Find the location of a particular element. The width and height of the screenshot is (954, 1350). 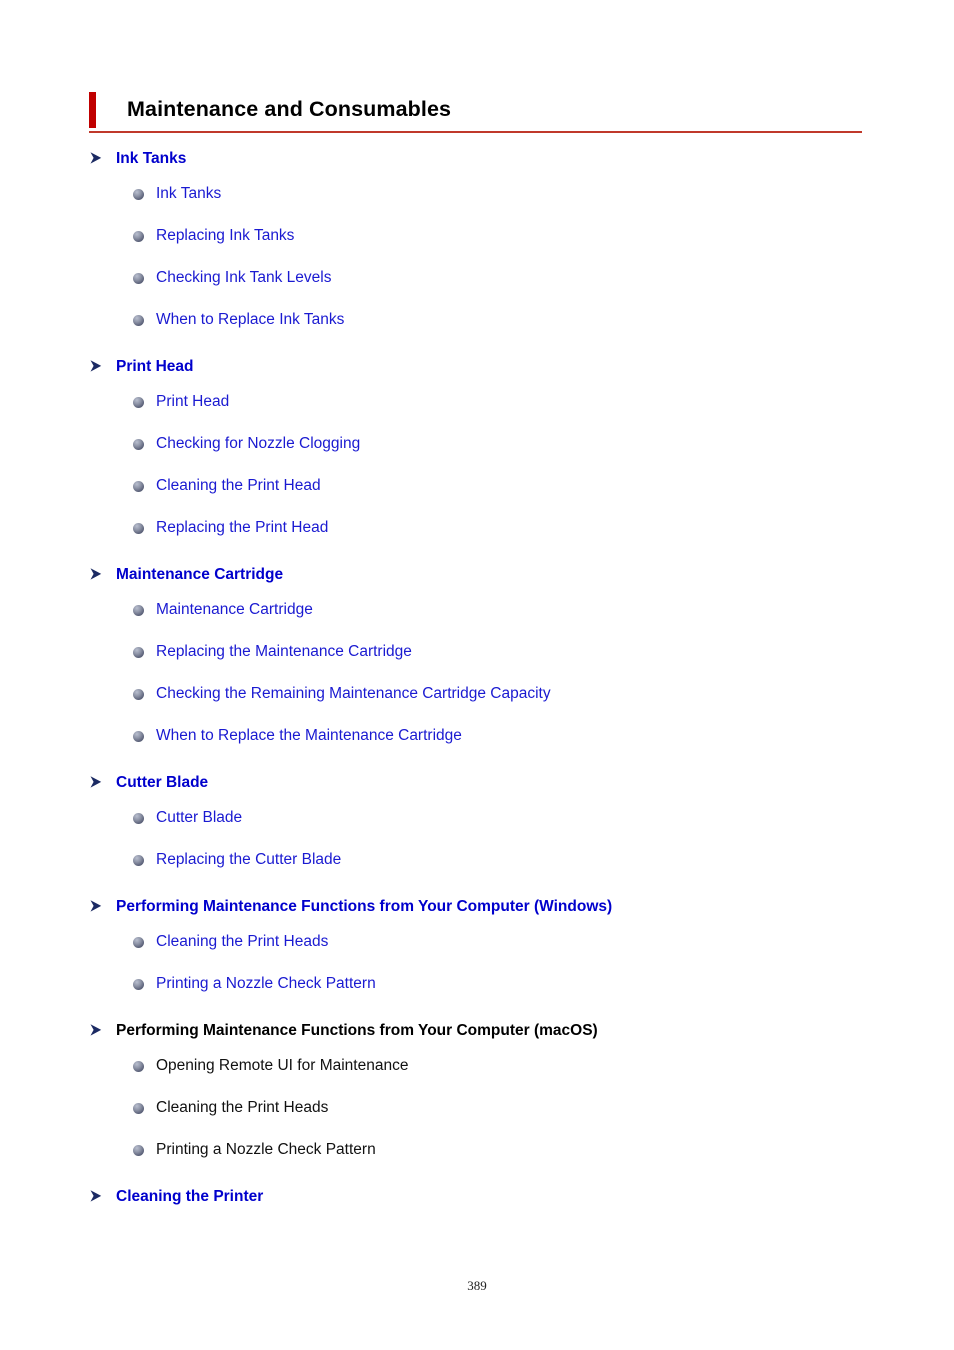

toc-item-label: Cutter Blade is located at coordinates (193, 818).